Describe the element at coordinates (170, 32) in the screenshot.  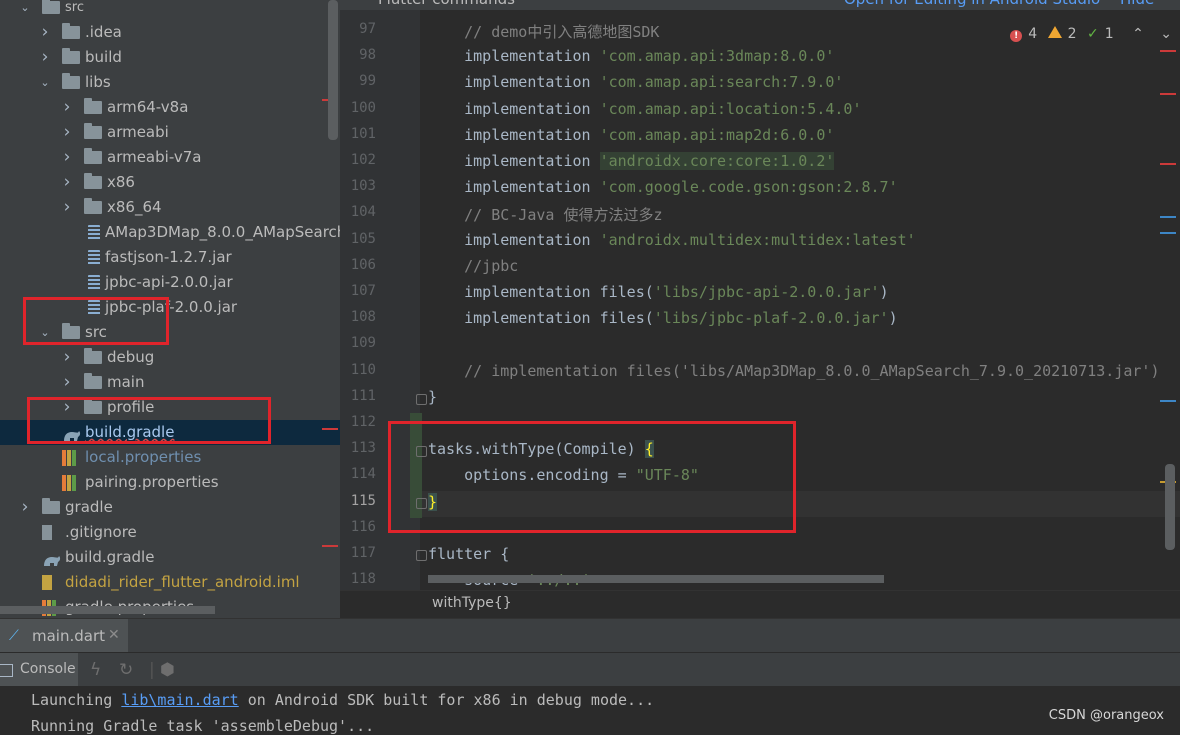
I see `tree-item: › .idea` at that location.